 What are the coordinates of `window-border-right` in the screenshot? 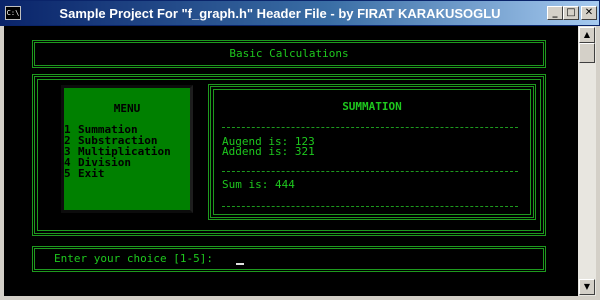 It's located at (598, 163).